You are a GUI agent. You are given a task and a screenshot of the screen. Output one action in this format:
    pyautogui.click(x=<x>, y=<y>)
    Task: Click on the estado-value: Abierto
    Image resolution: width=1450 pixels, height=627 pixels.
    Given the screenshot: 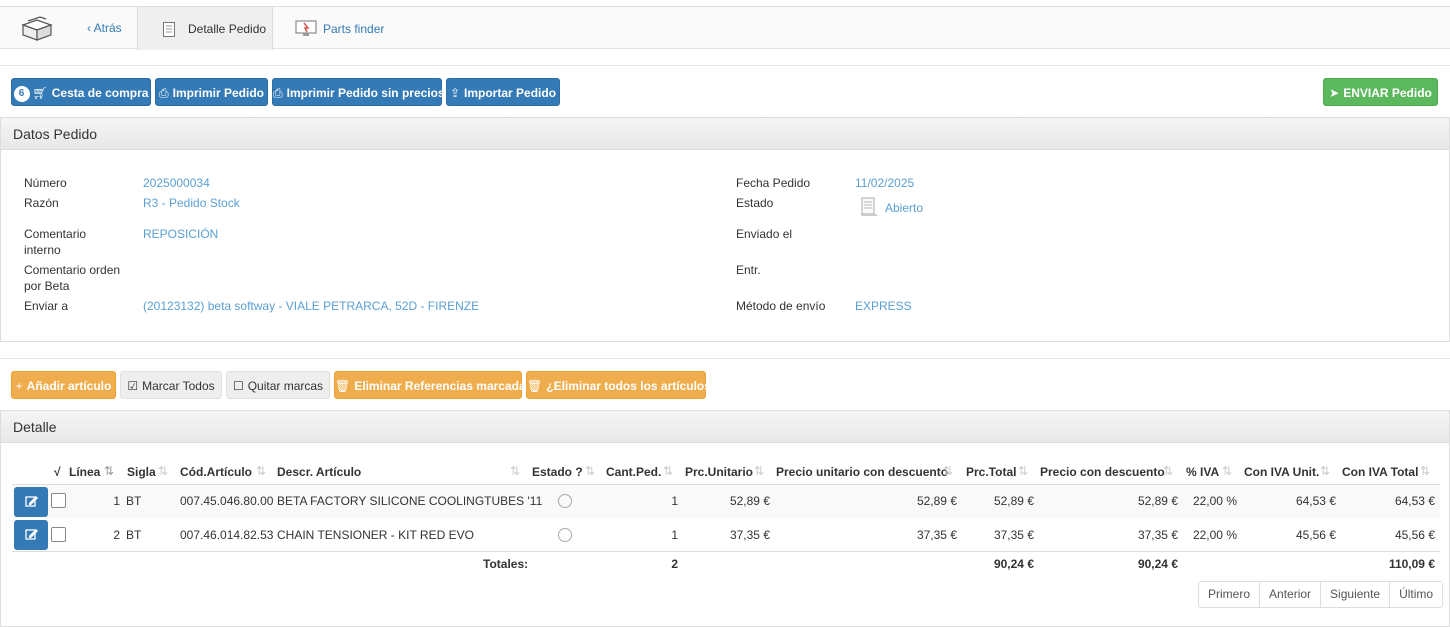 What is the action you would take?
    pyautogui.click(x=904, y=208)
    